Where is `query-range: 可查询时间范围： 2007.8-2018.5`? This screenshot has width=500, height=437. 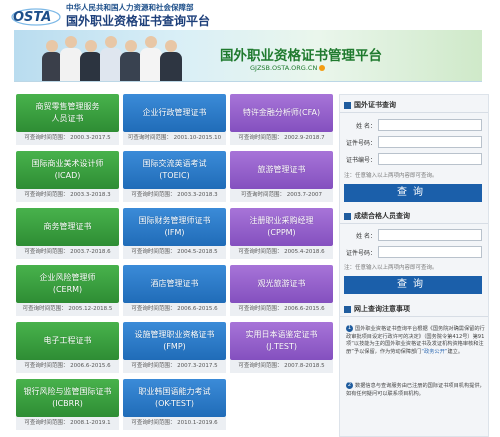 query-range: 可查询时间范围： 2007.8-2018.5 is located at coordinates (281, 366).